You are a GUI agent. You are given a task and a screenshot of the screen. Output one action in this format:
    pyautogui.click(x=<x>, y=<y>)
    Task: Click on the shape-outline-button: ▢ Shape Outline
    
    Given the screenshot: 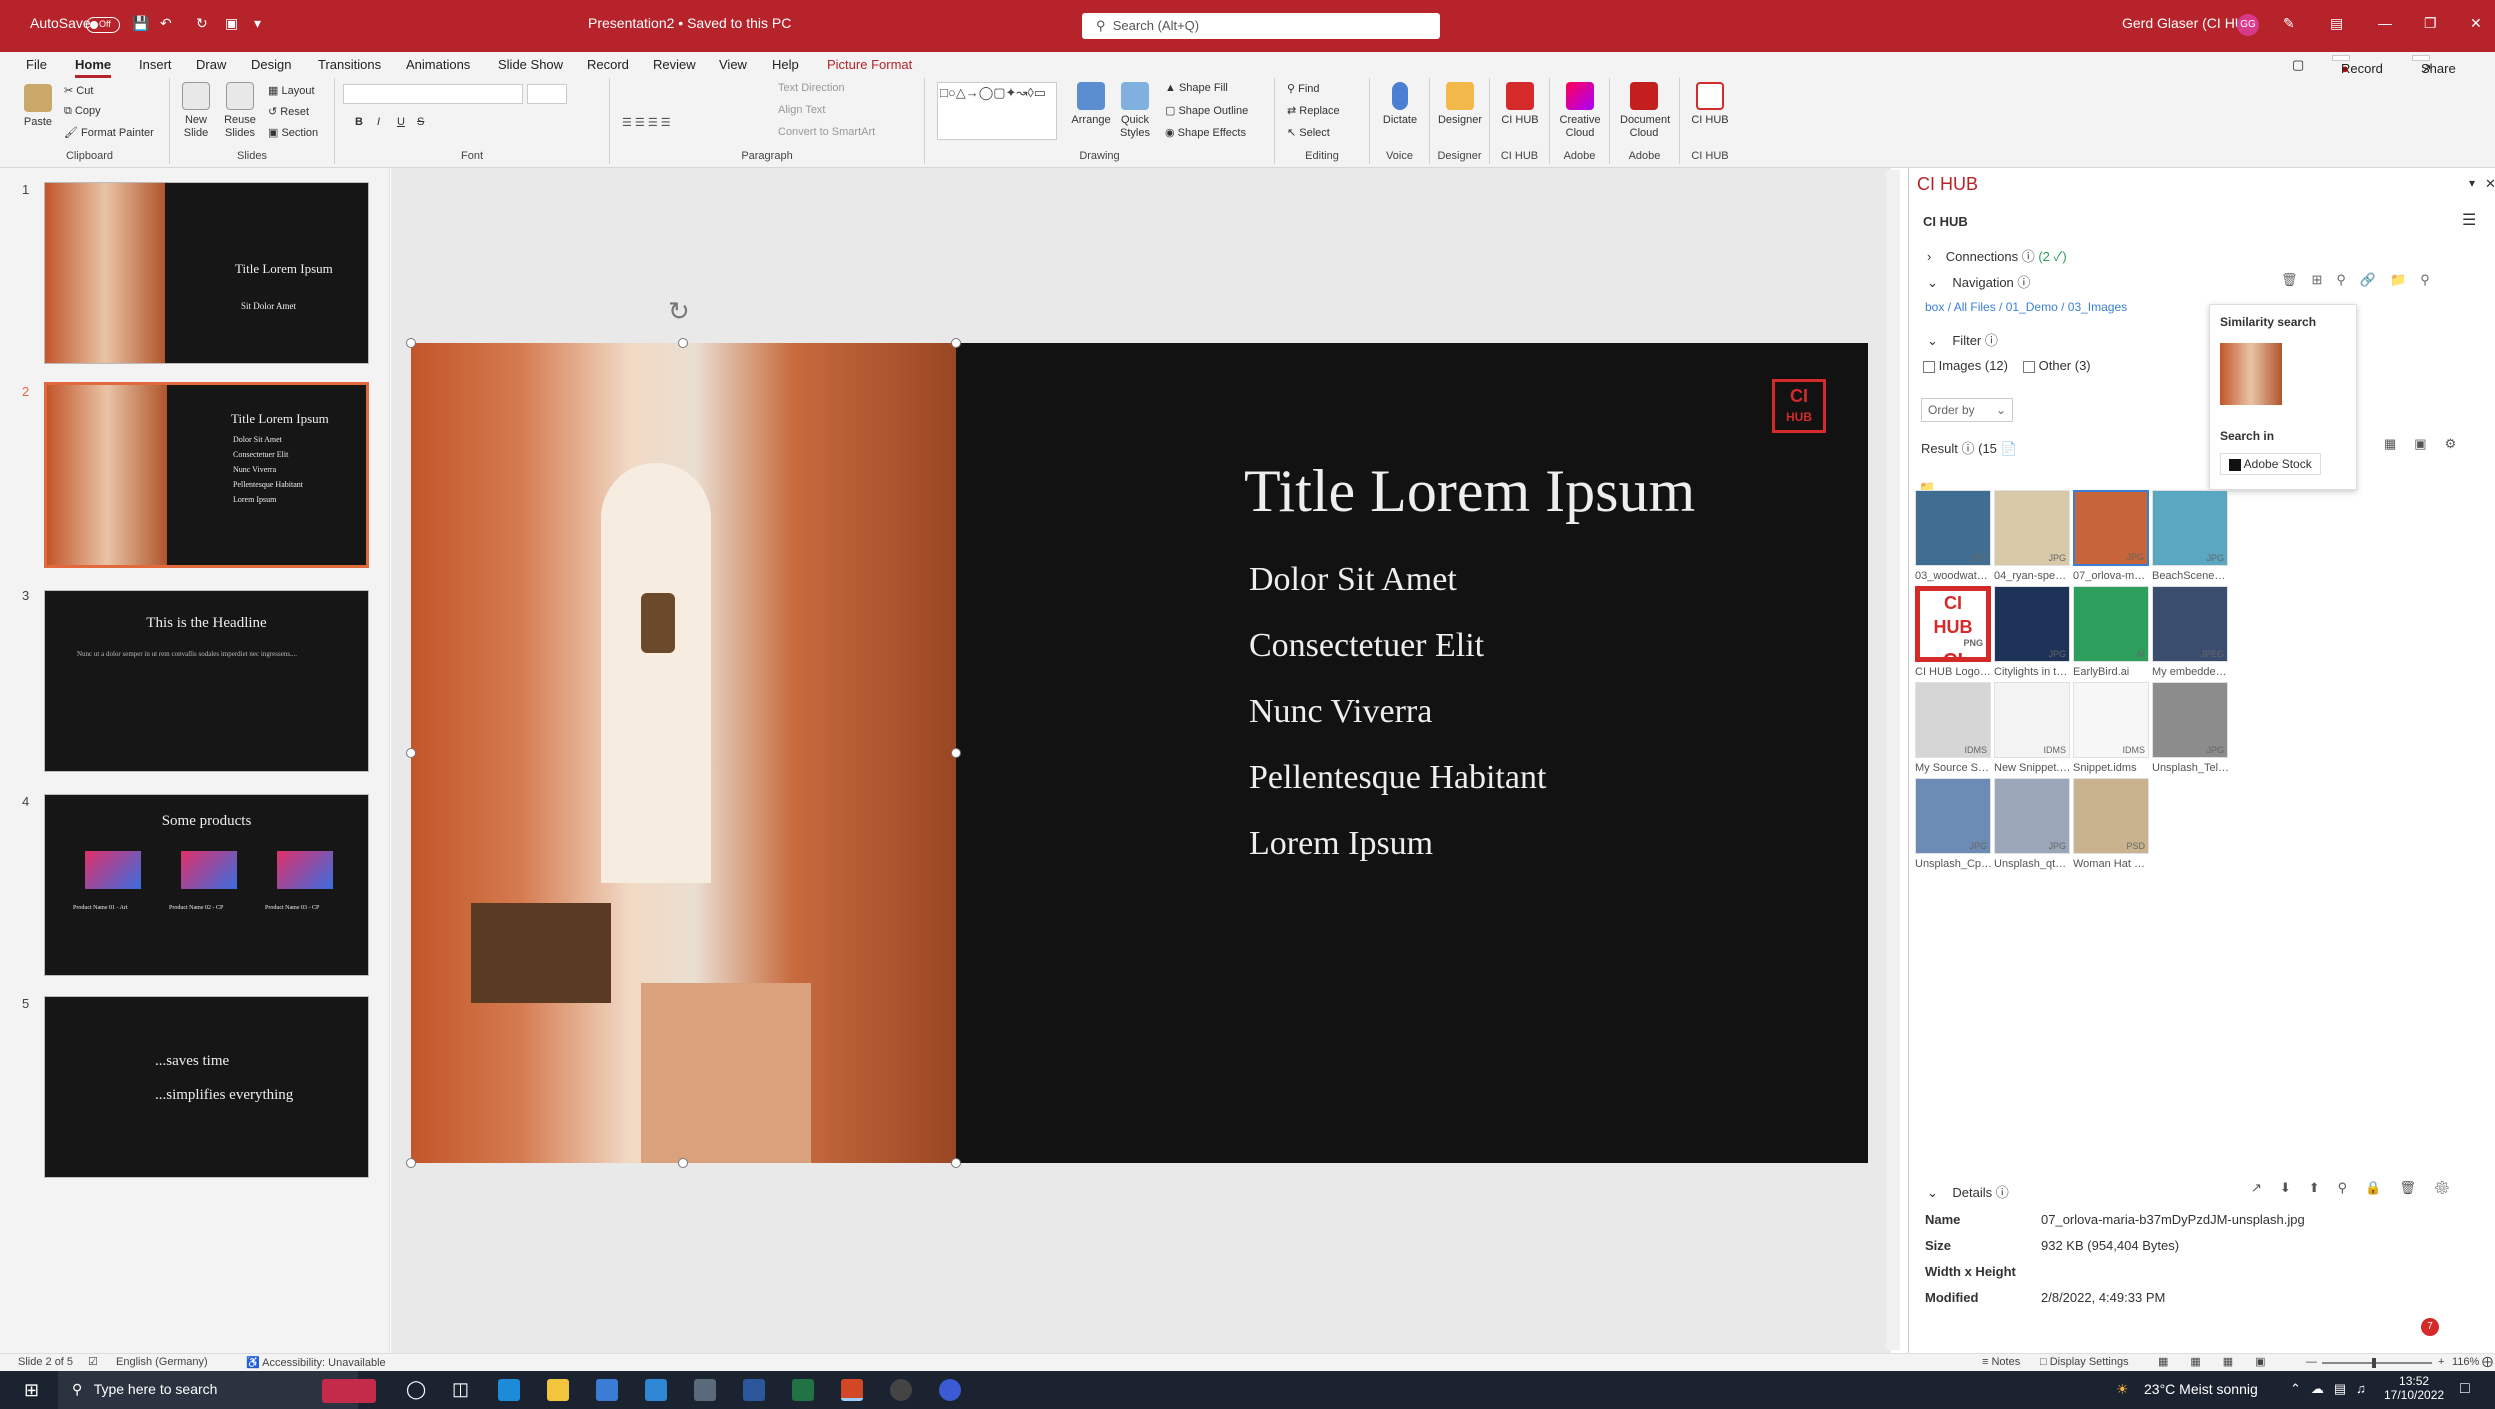 What is the action you would take?
    pyautogui.click(x=1206, y=110)
    